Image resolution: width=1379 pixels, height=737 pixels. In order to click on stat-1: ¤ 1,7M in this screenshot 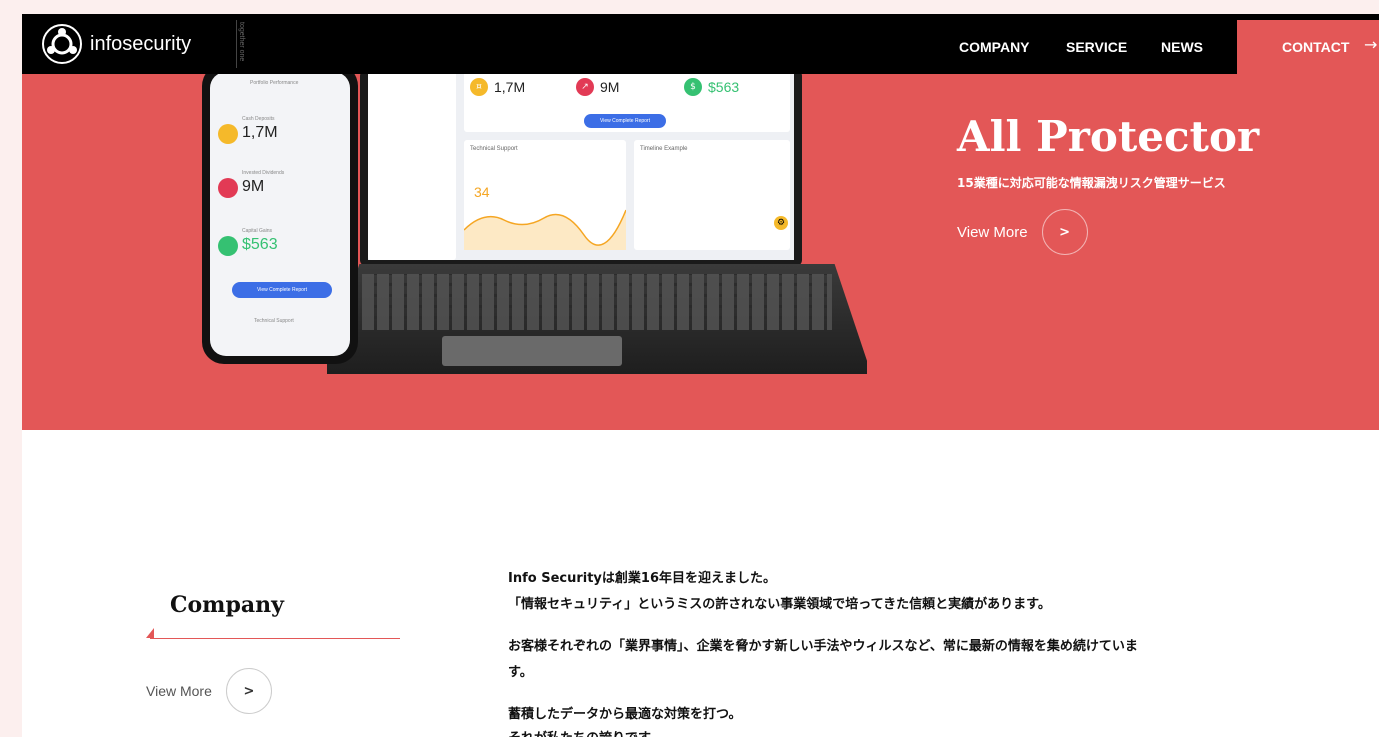, I will do `click(497, 87)`.